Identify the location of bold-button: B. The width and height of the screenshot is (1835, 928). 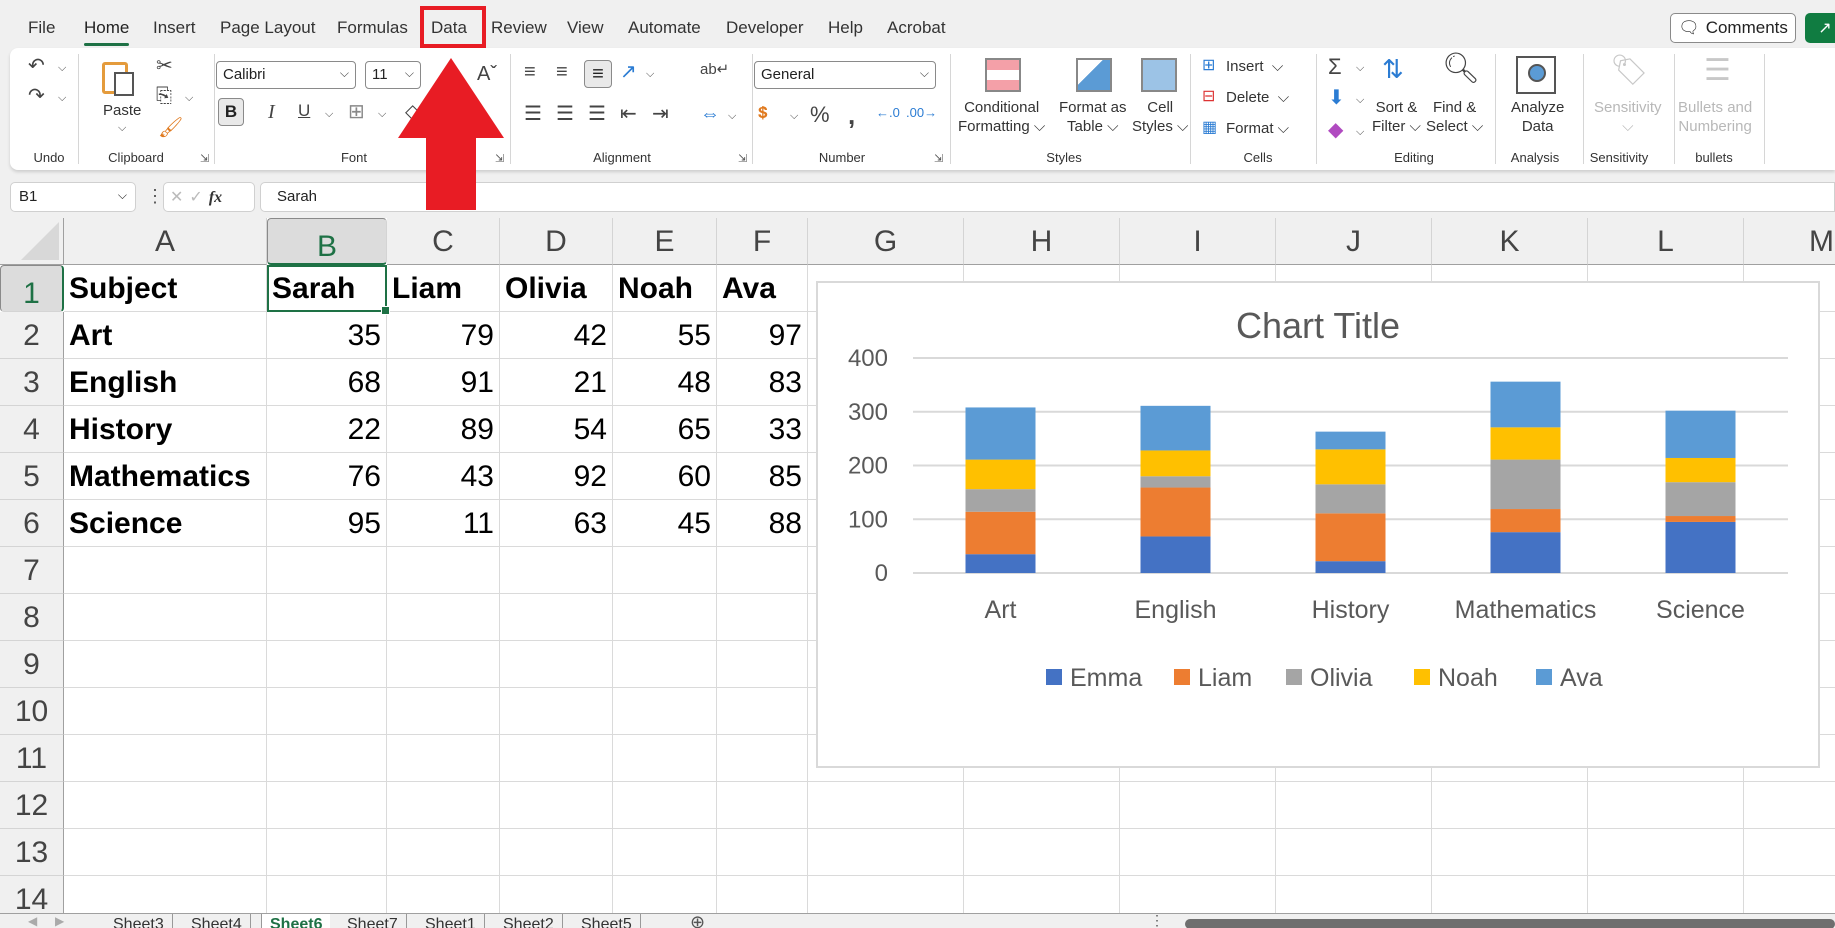
(231, 112).